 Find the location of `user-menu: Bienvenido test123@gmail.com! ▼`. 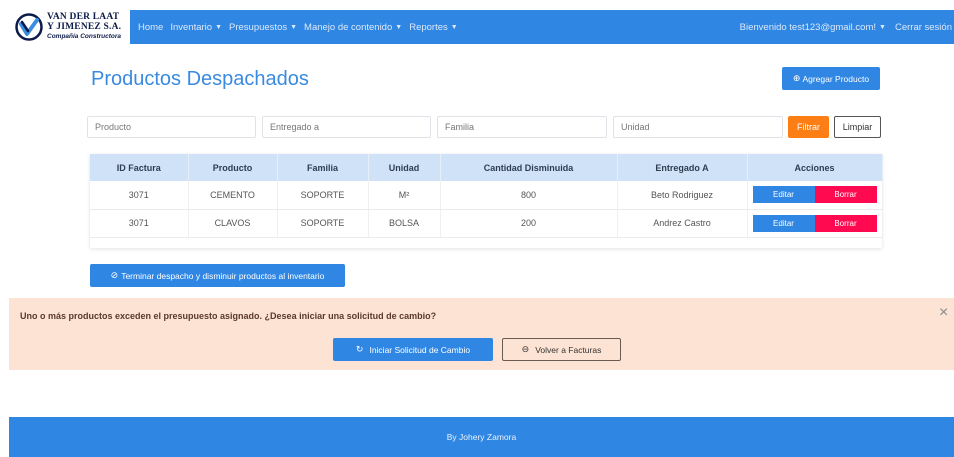

user-menu: Bienvenido test123@gmail.com! ▼ is located at coordinates (813, 27).